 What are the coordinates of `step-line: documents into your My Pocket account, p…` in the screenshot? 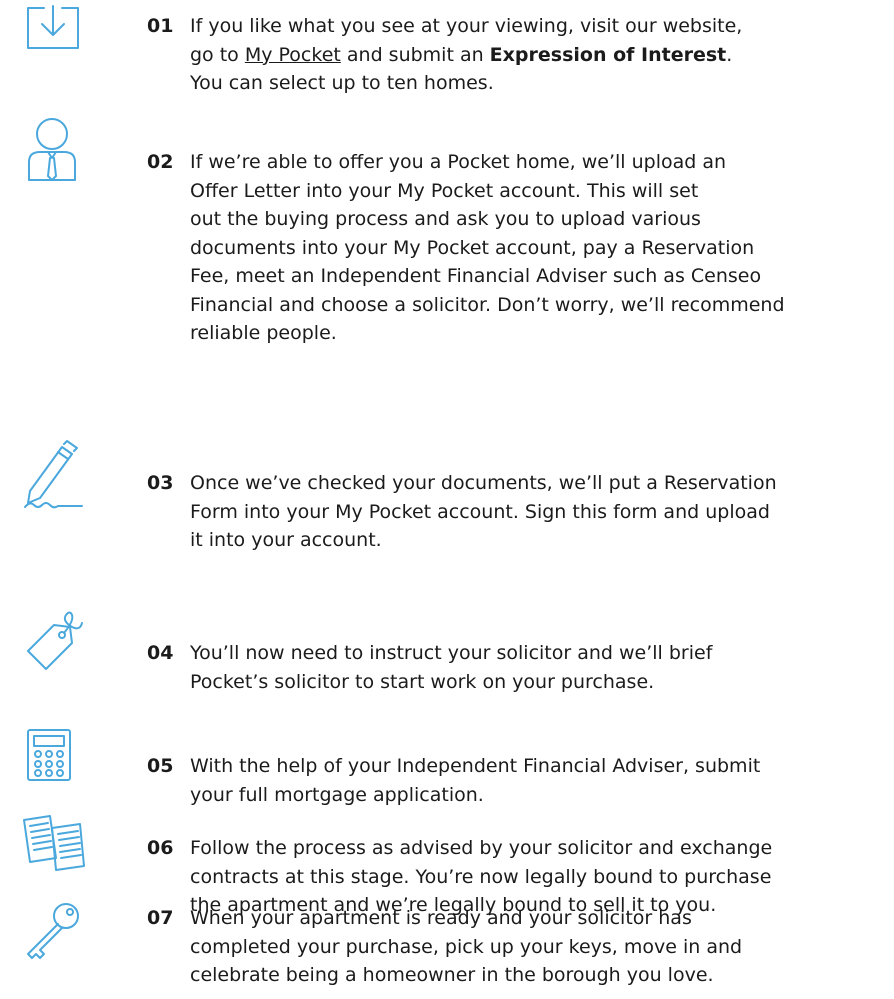 It's located at (472, 247).